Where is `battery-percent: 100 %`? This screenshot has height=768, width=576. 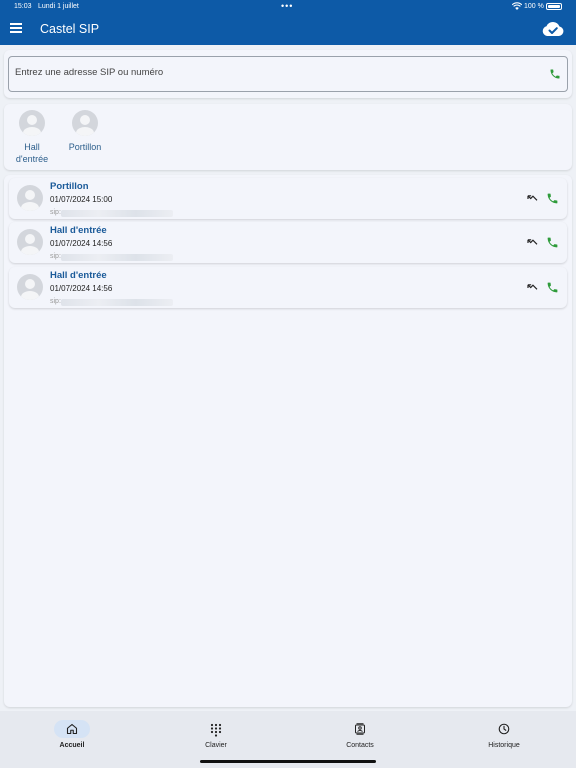
battery-percent: 100 % is located at coordinates (534, 6).